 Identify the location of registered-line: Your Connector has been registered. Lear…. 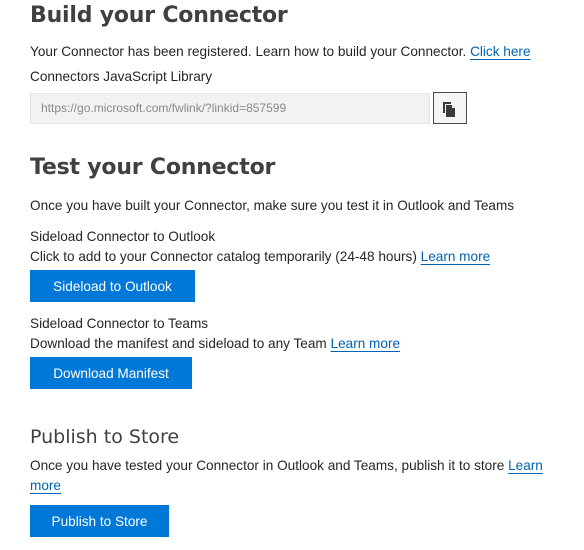
(280, 52).